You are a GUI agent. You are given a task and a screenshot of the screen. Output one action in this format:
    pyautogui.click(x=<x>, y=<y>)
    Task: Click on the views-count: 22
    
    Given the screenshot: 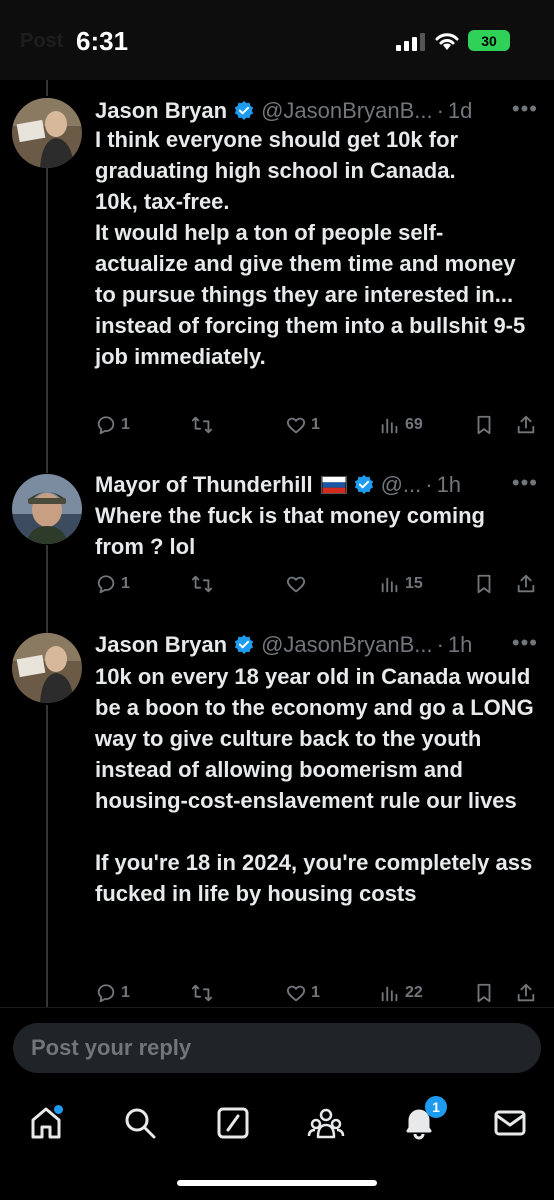 What is the action you would take?
    pyautogui.click(x=414, y=992)
    